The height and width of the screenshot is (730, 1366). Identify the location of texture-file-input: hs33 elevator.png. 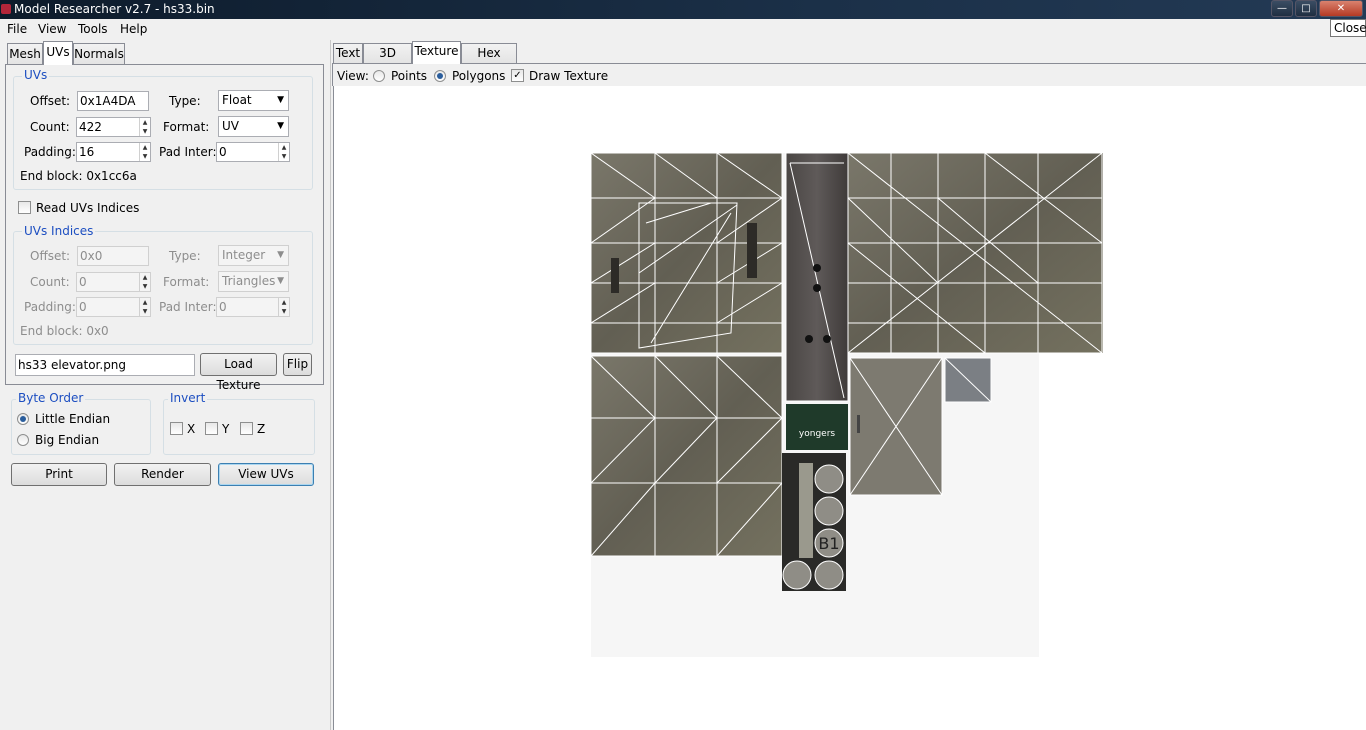
(105, 365).